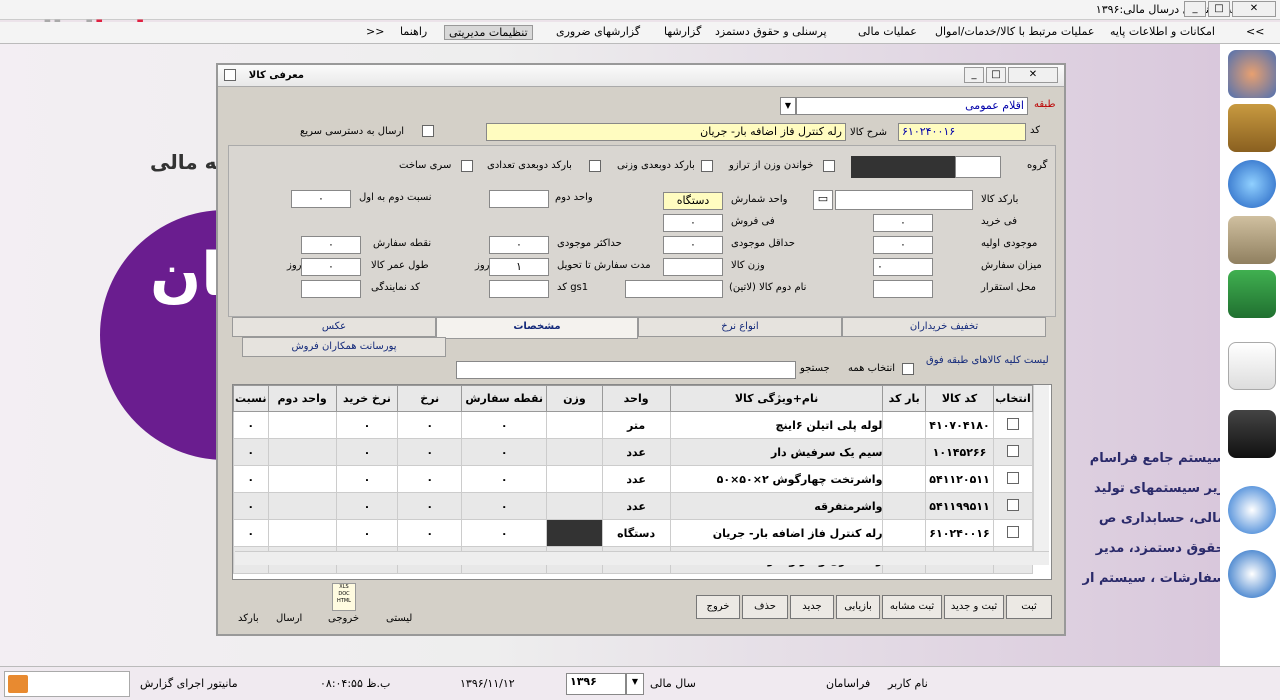  What do you see at coordinates (633, 452) in the screenshot?
I see `table-row: ۰ ۰ ۰ ۰ عدد سیم یک سرفیش دار ۱۰۱۴۵۲۶۶` at bounding box center [633, 452].